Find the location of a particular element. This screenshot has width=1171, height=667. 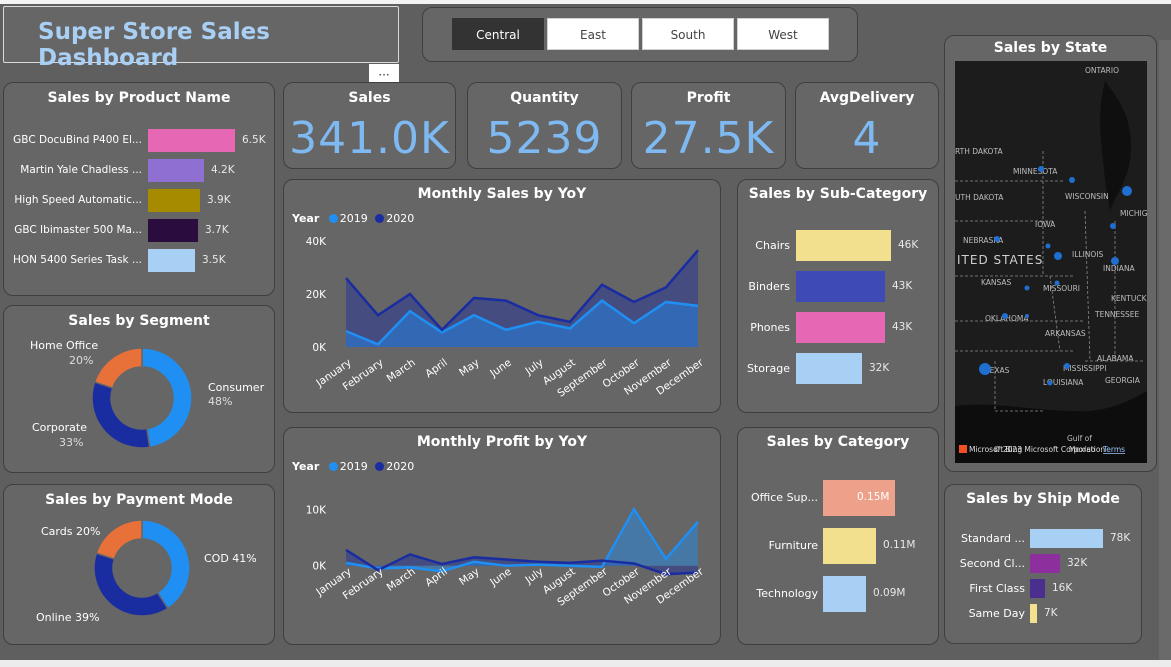

bar-category-label: Storage is located at coordinates (768, 368).